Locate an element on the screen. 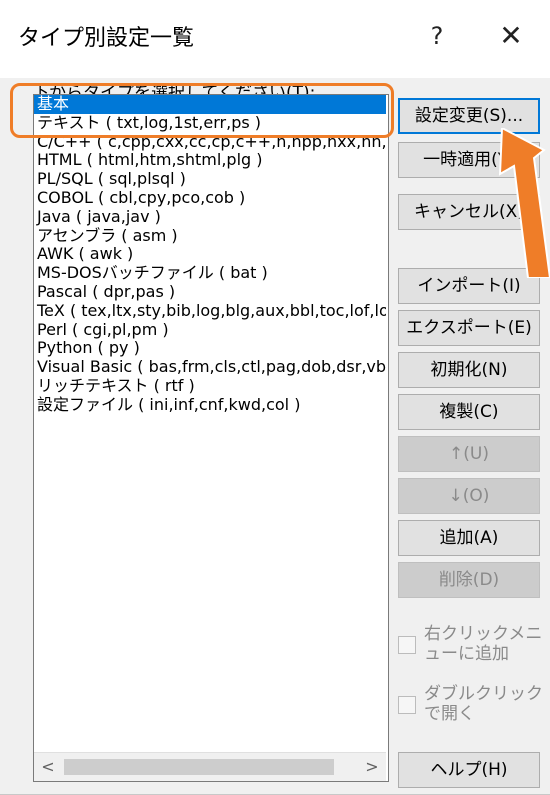  list-item: 基本 is located at coordinates (210, 104).